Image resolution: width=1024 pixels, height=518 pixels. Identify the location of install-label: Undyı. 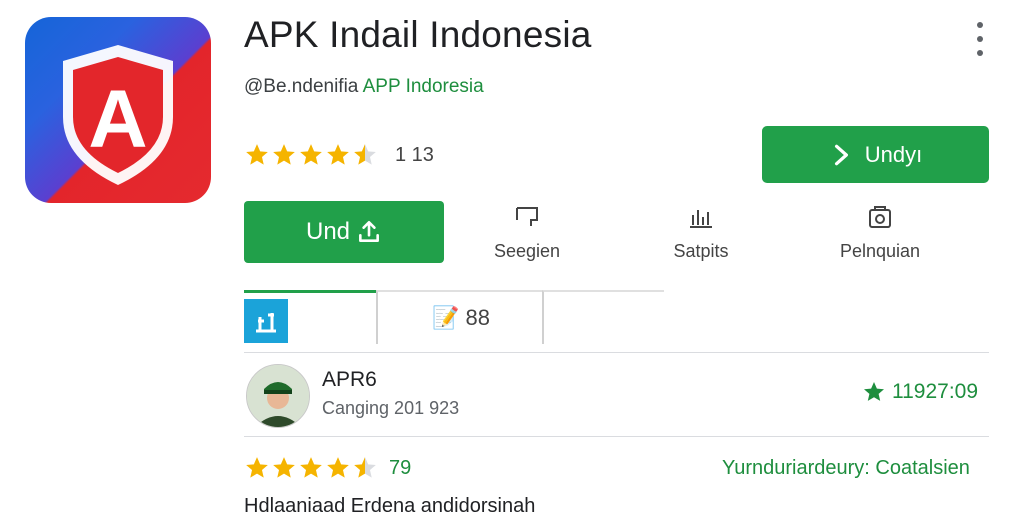
(893, 154).